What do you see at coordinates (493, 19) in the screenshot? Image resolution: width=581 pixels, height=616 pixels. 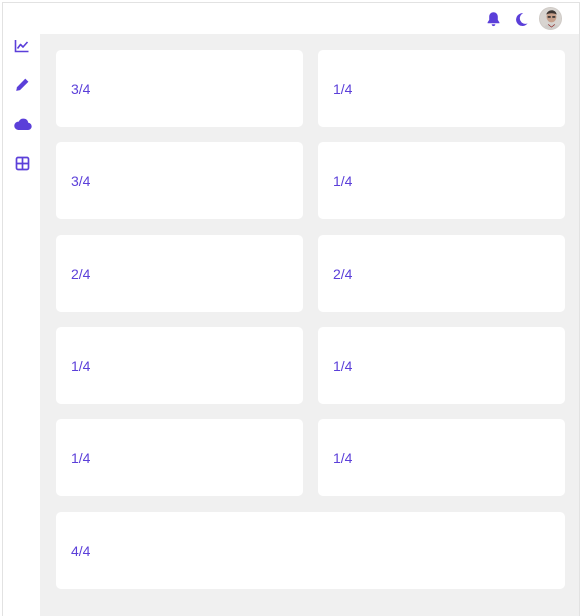 I see `bell-icon` at bounding box center [493, 19].